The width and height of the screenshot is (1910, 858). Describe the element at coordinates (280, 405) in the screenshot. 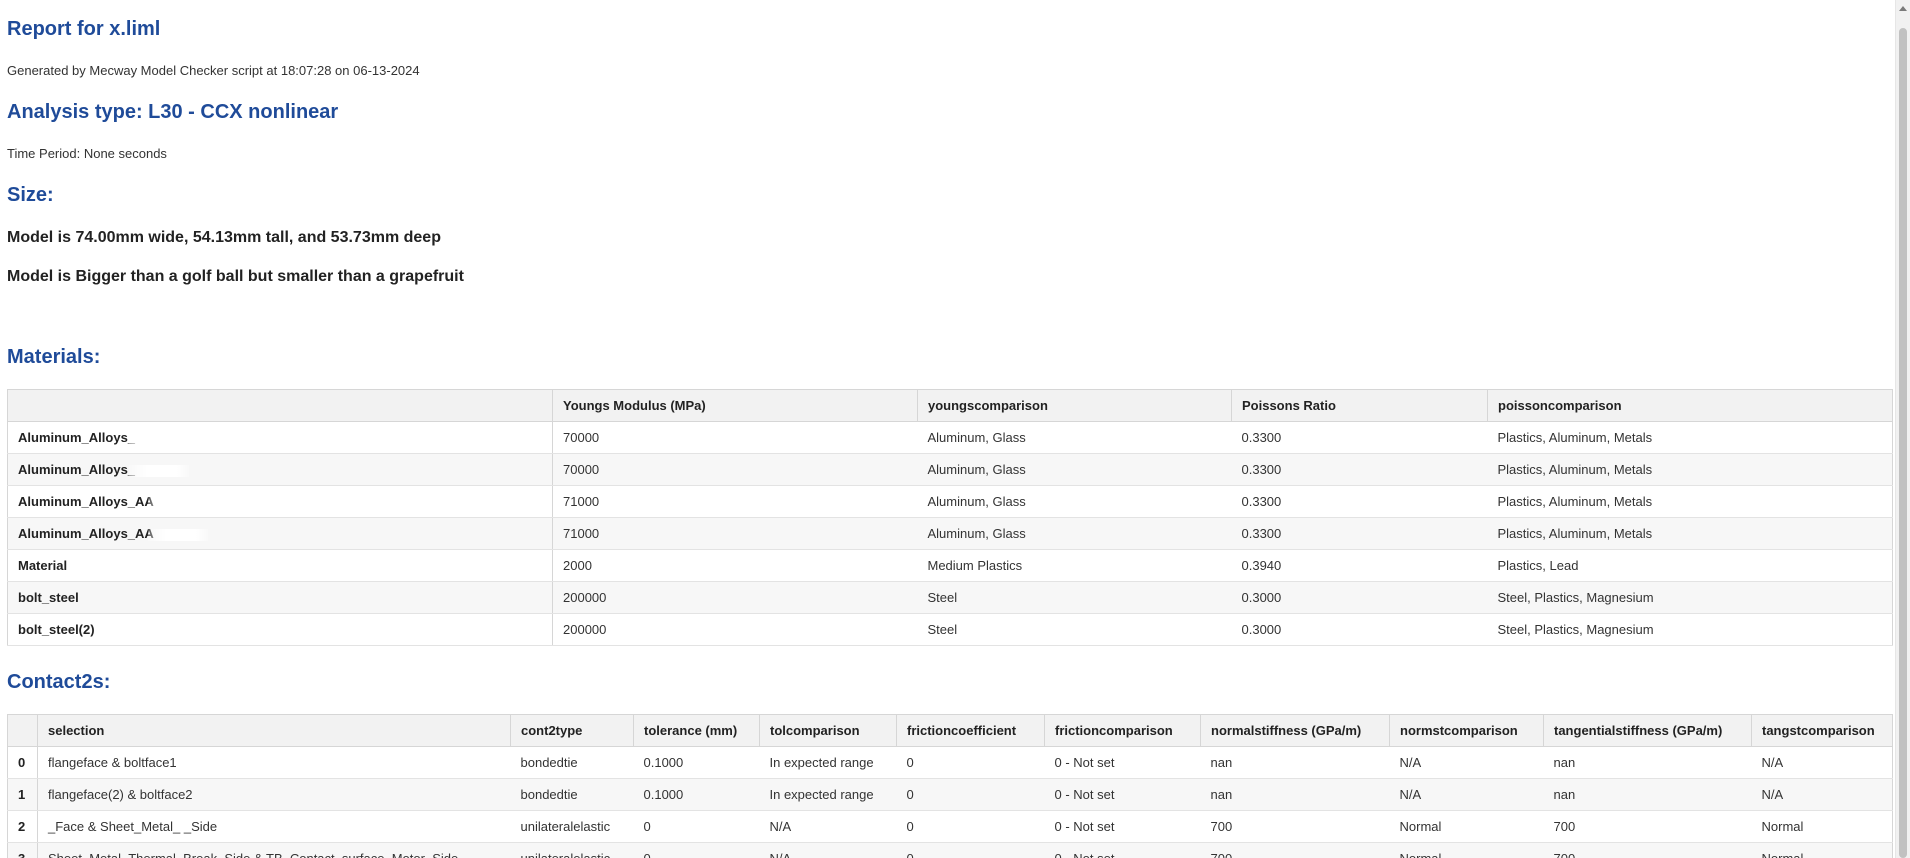

I see `materials-col-name` at that location.